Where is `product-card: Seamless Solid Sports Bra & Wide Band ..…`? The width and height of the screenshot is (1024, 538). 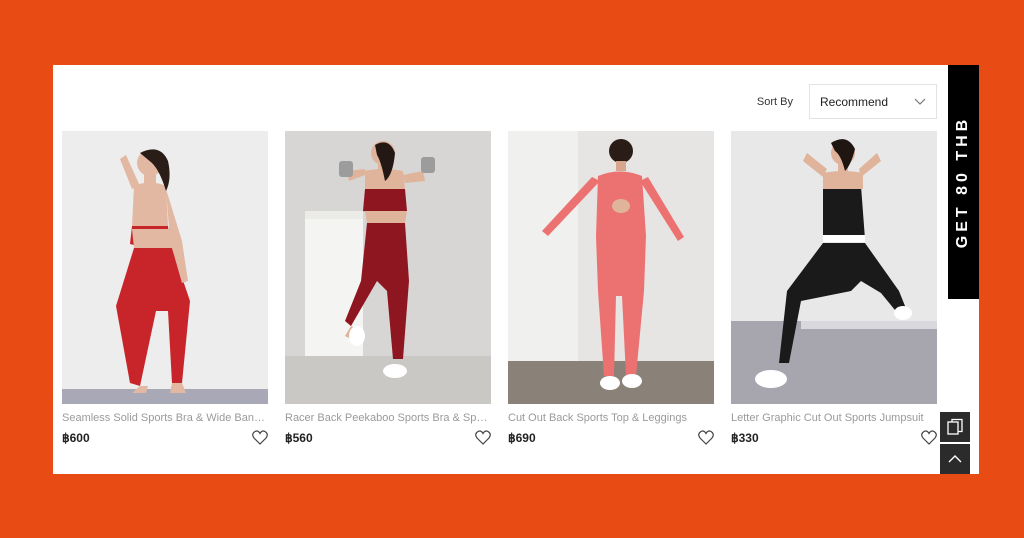 product-card: Seamless Solid Sports Bra & Wide Band ..… is located at coordinates (165, 288).